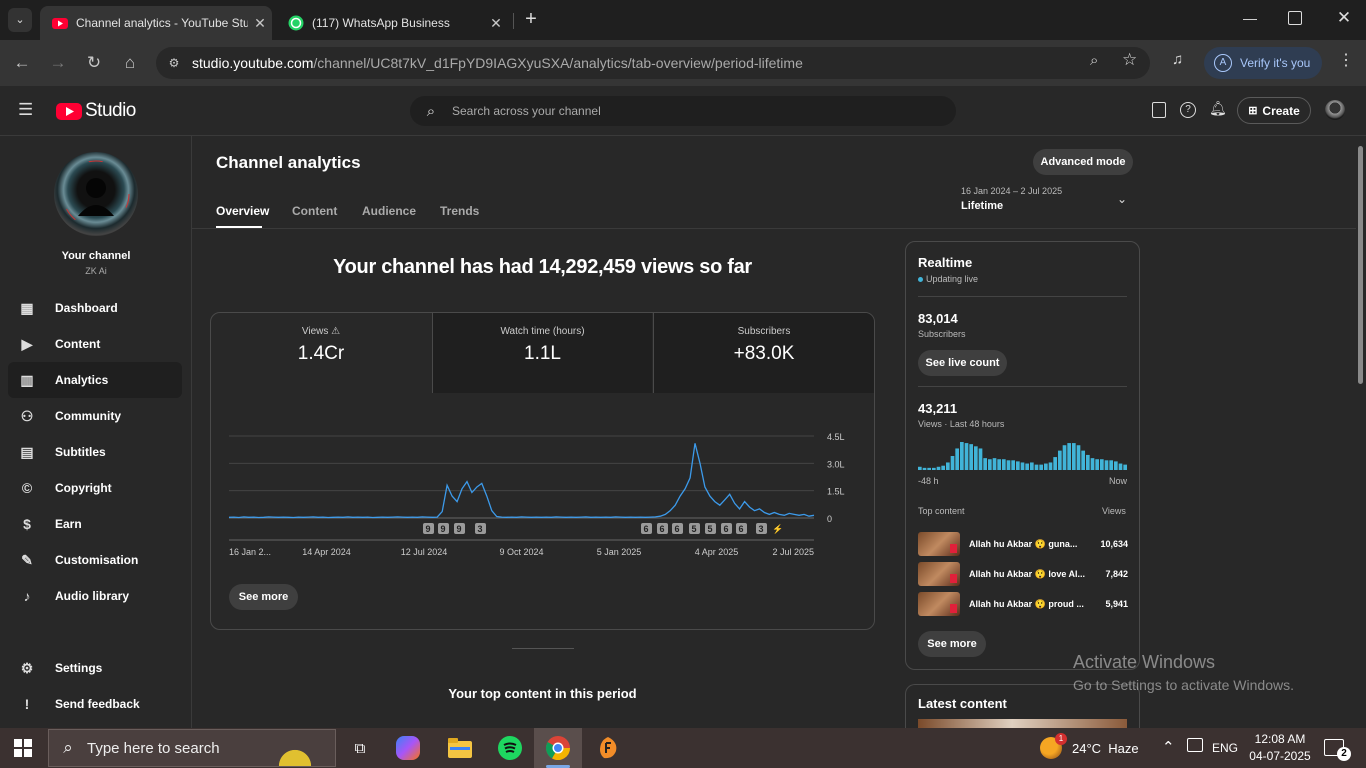  Describe the element at coordinates (1023, 453) in the screenshot. I see `realtime-bar-chart` at that location.